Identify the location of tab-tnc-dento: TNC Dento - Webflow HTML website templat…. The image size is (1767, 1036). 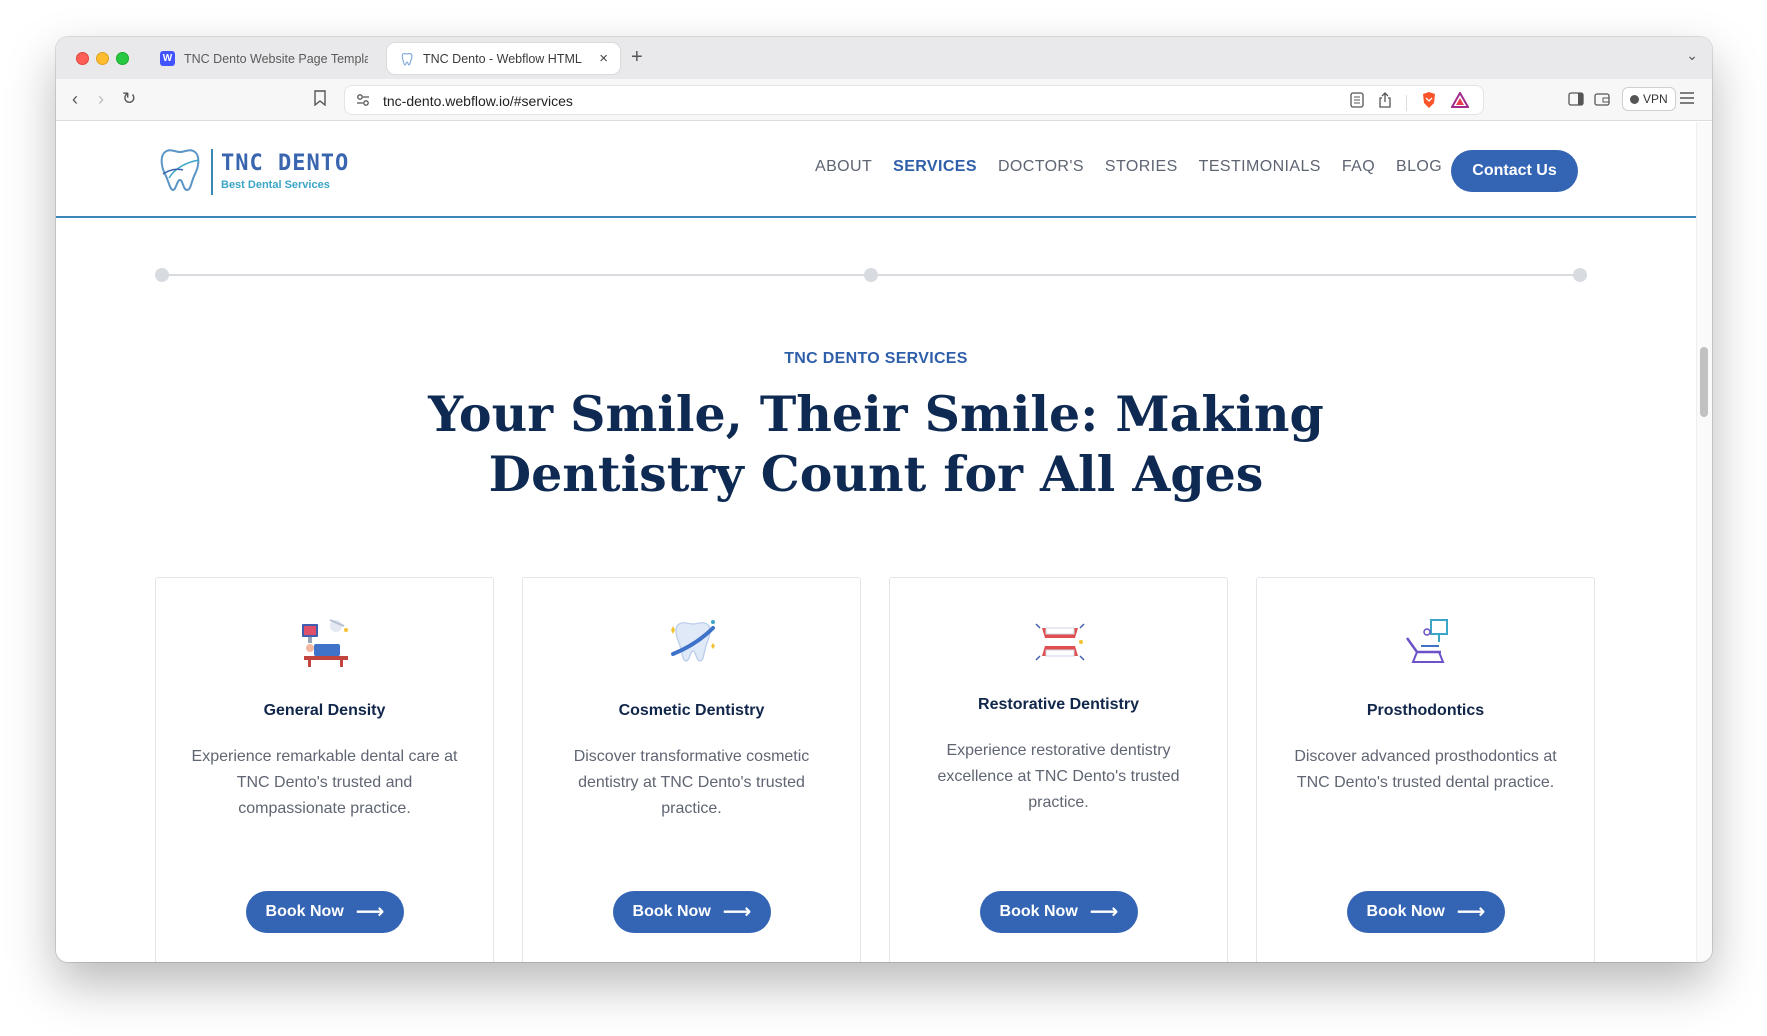
(503, 58).